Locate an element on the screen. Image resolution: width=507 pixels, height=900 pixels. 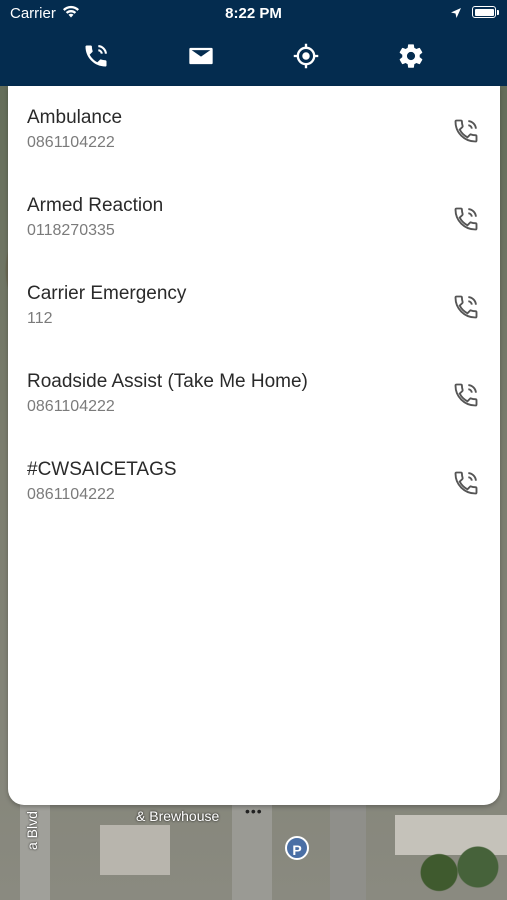
map-dots: ••• is located at coordinates (254, 811).